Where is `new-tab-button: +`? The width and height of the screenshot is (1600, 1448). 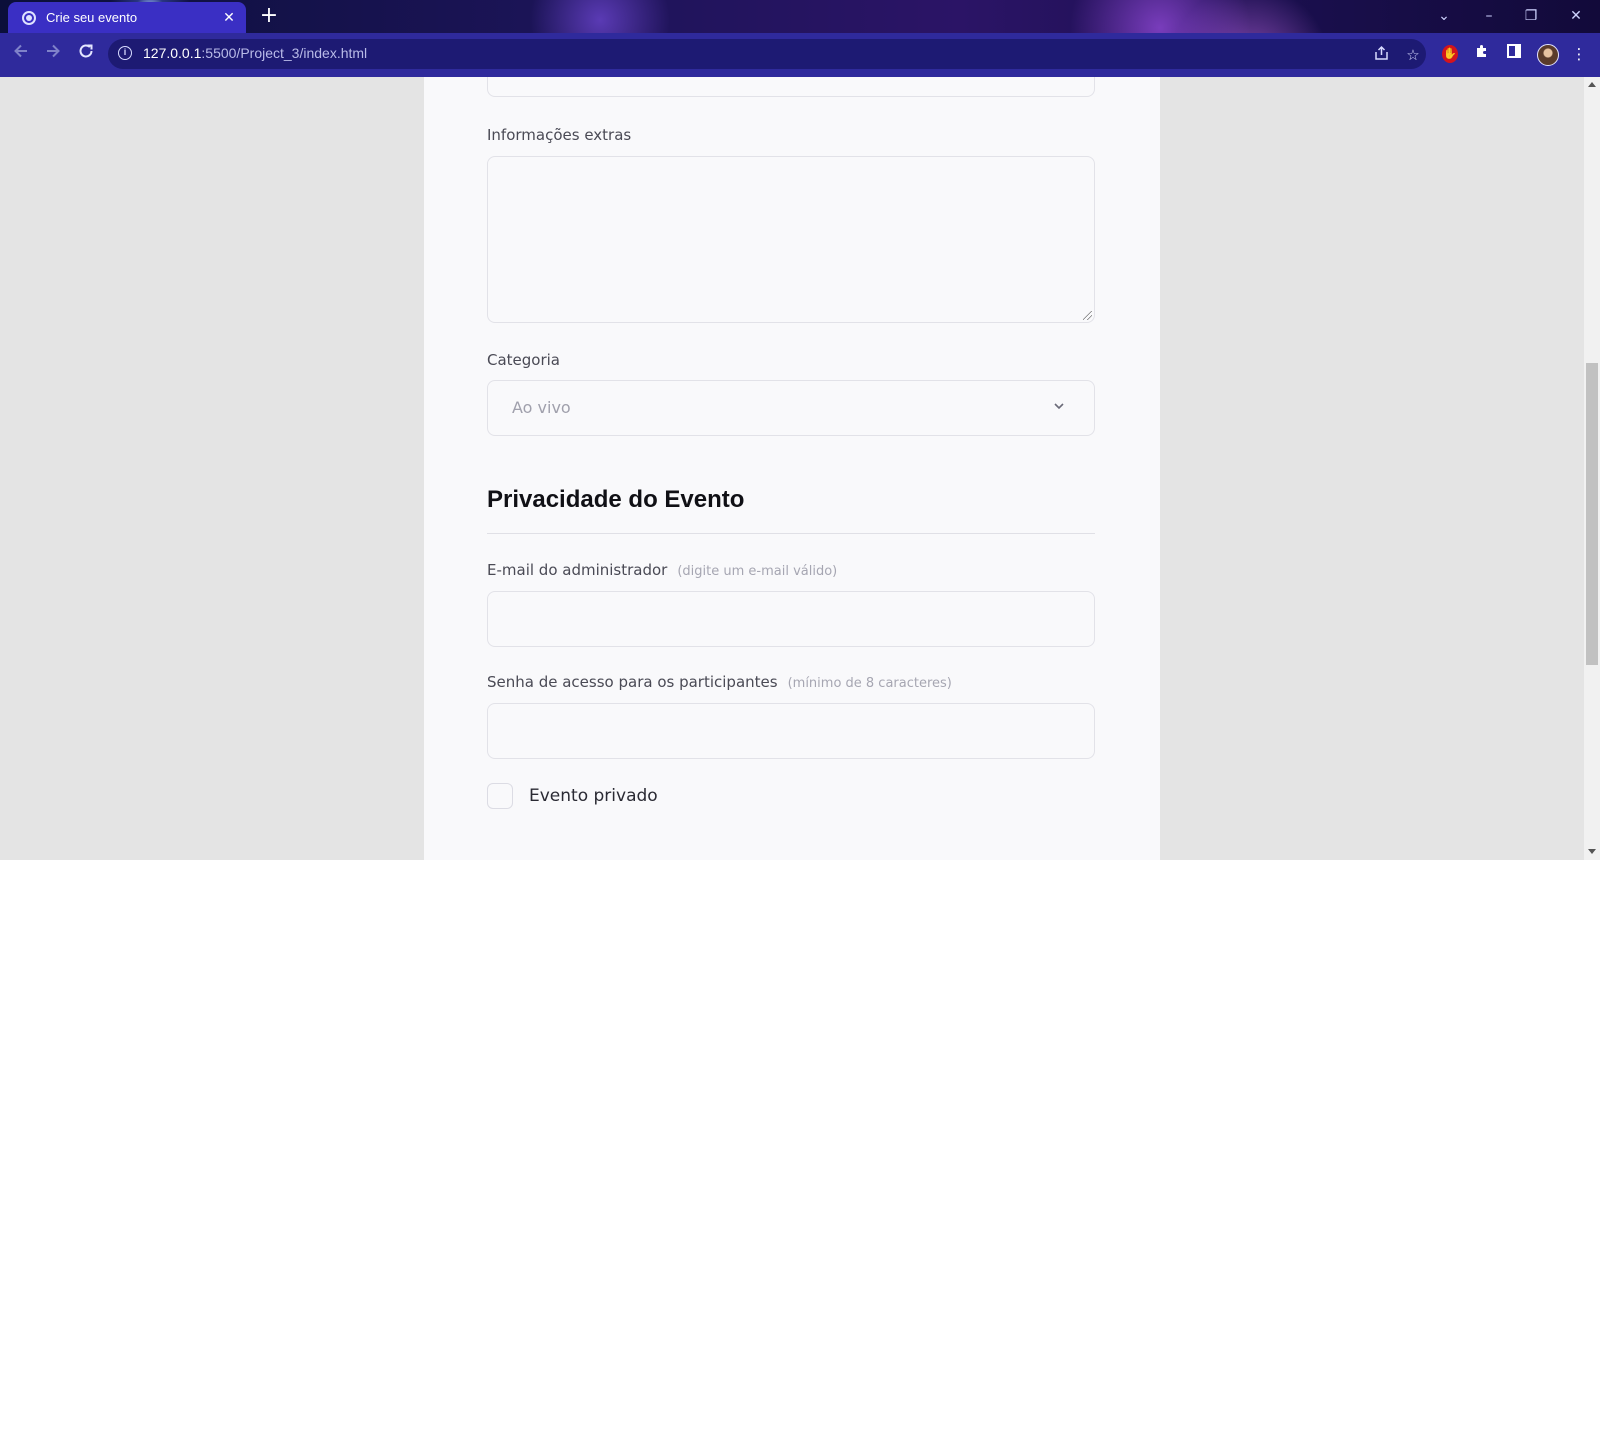
new-tab-button: + is located at coordinates (269, 17).